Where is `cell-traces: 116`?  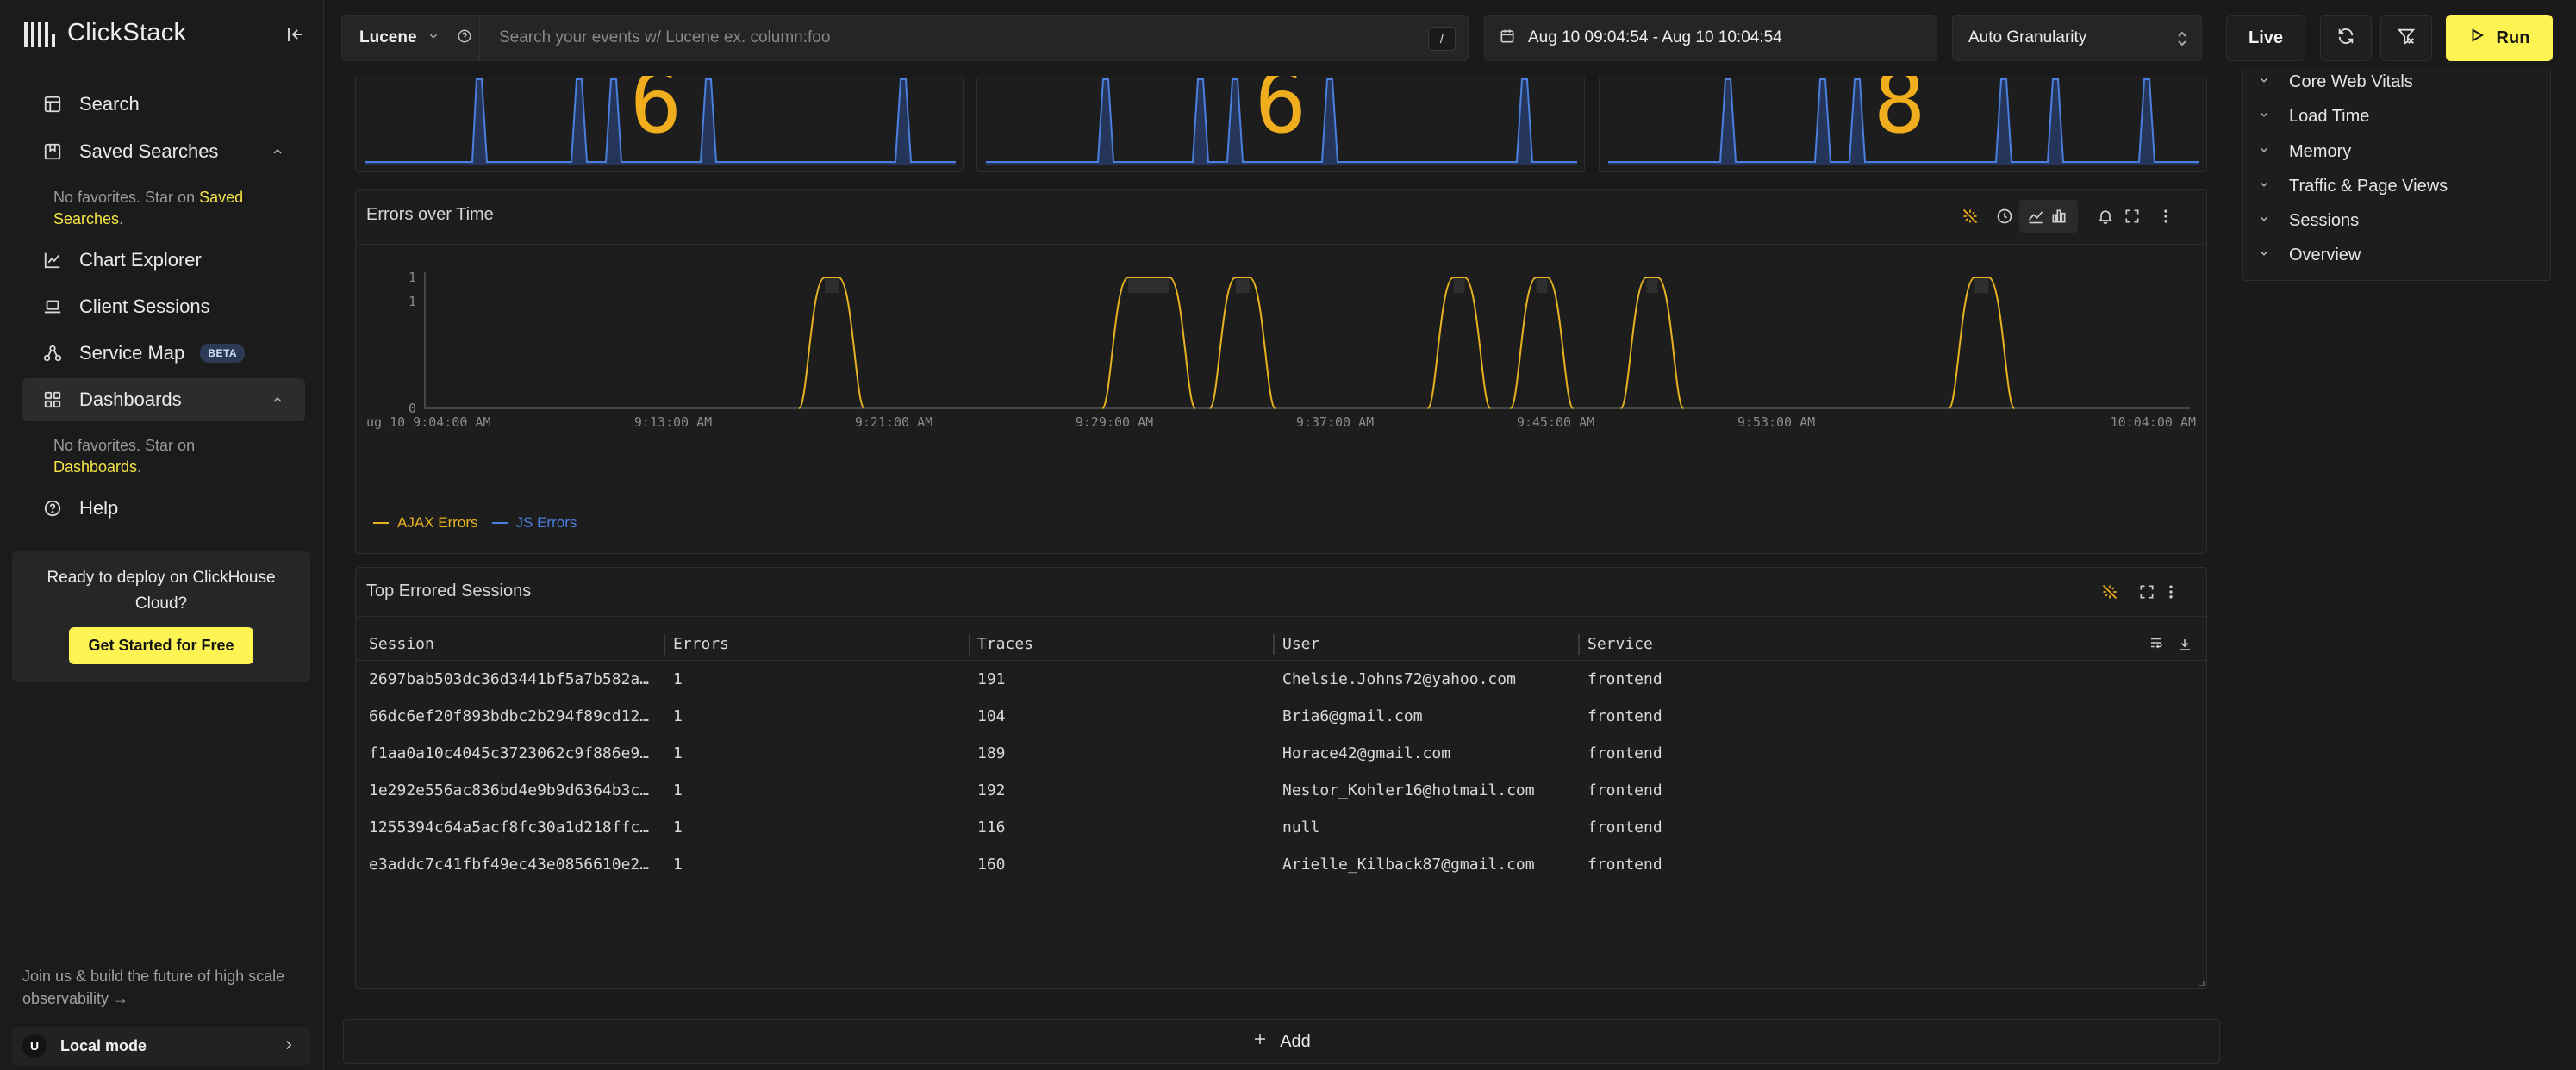 cell-traces: 116 is located at coordinates (991, 827).